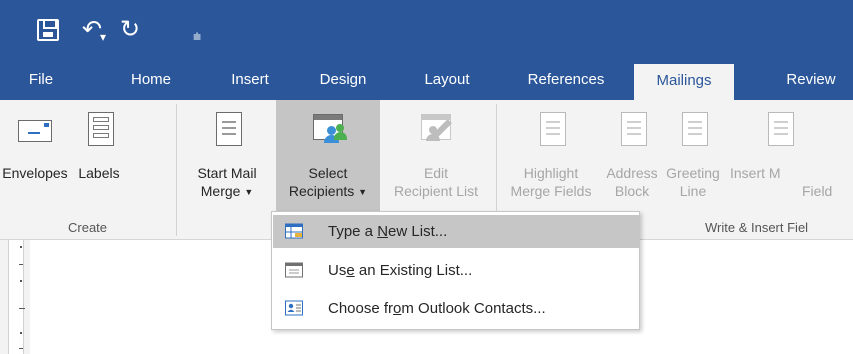 This screenshot has width=853, height=354. What do you see at coordinates (447, 80) in the screenshot?
I see `tab-layout: Layout` at bounding box center [447, 80].